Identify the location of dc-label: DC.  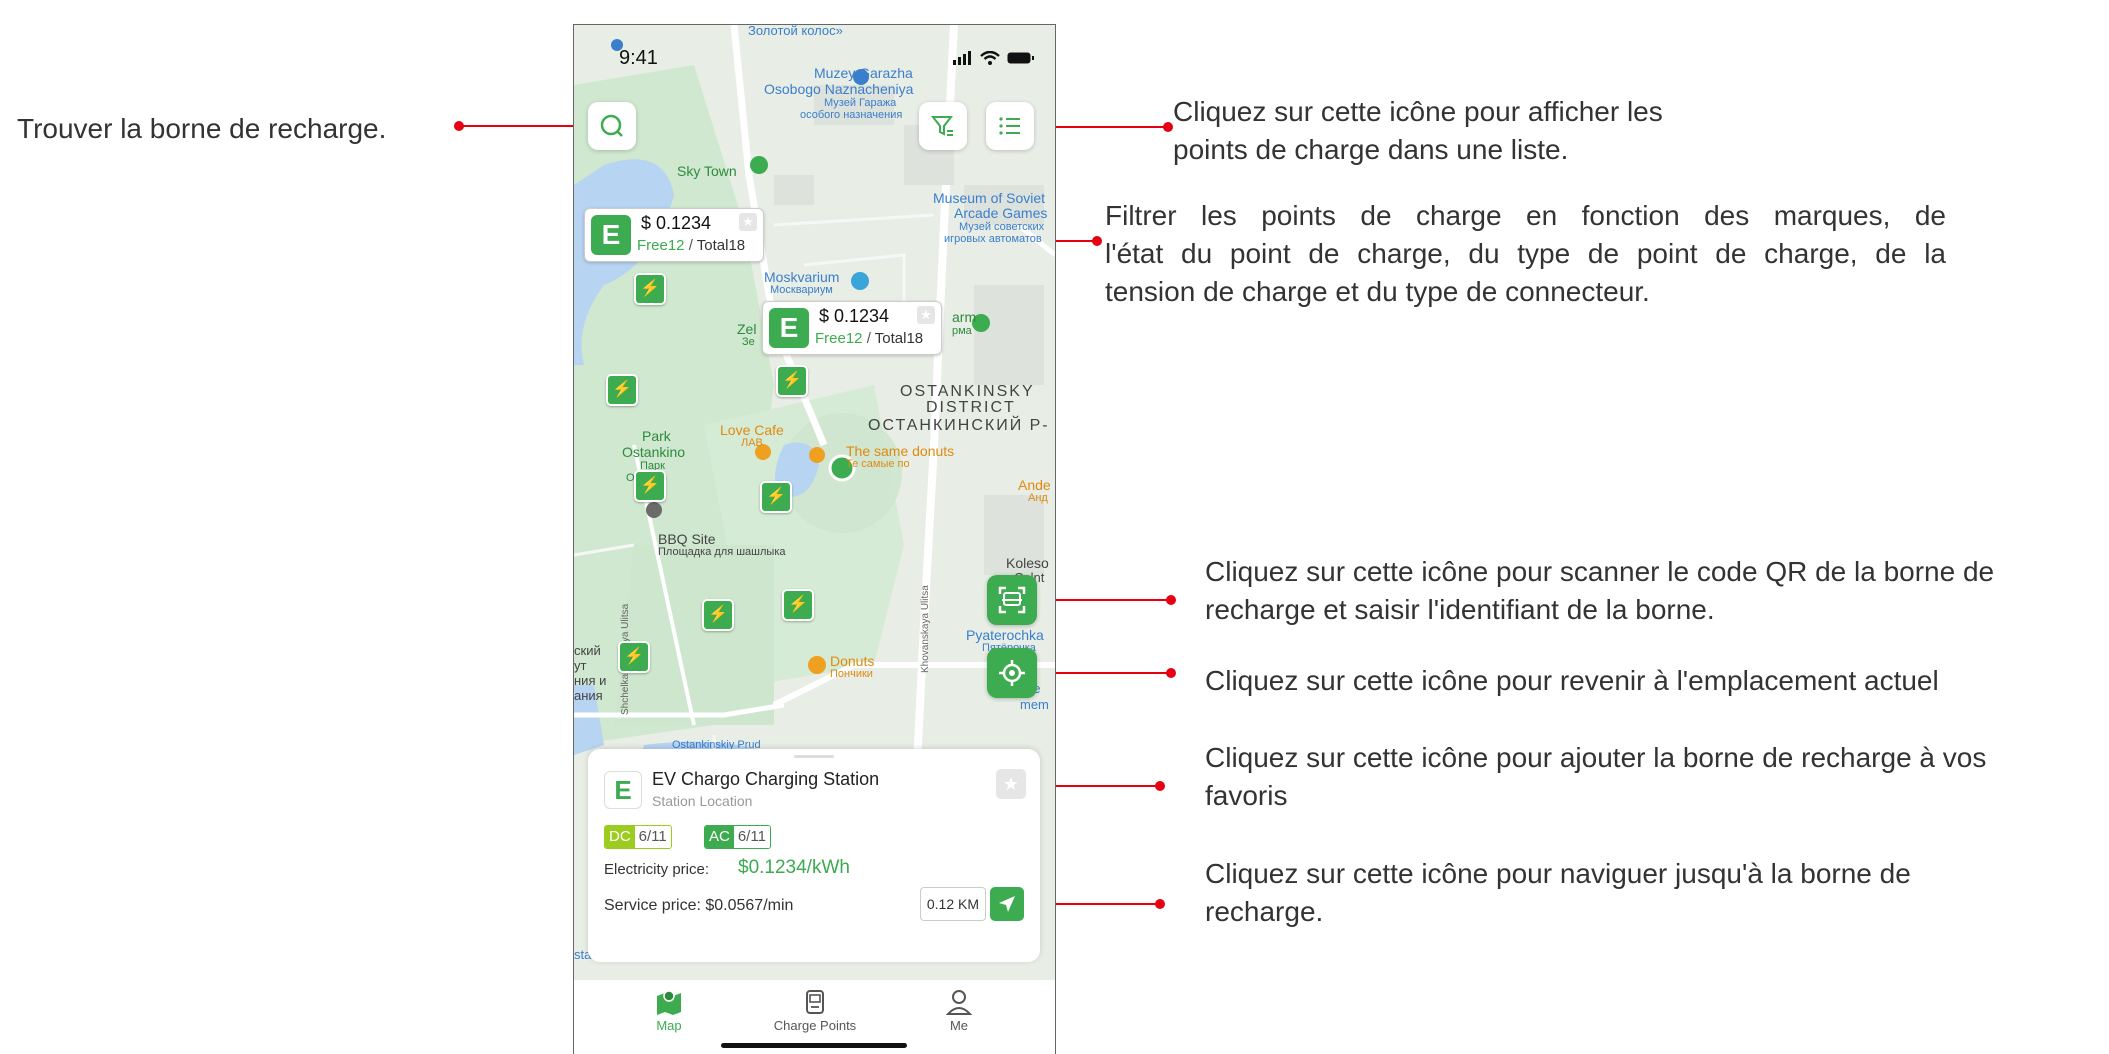
(620, 837).